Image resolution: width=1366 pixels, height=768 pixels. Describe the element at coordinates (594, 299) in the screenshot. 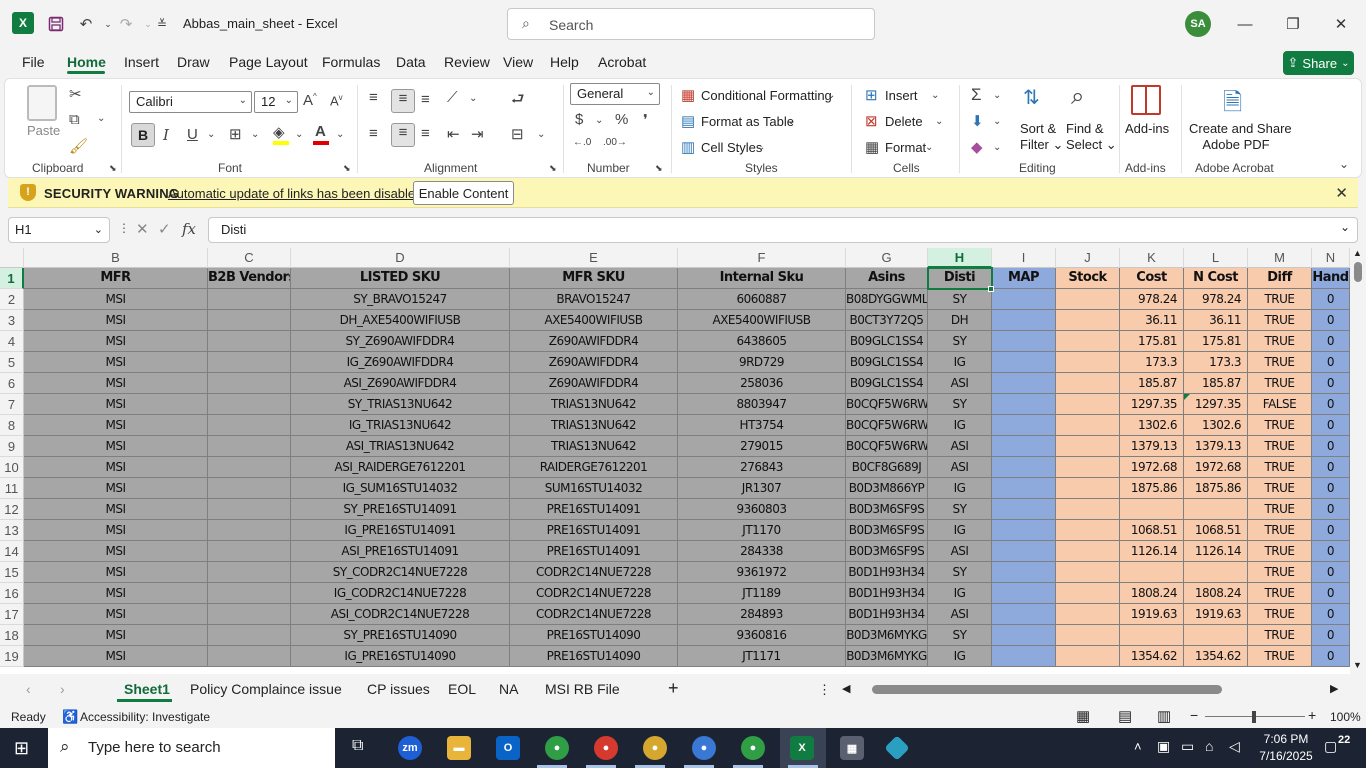

I see `table-cell: BRAVO15247` at that location.